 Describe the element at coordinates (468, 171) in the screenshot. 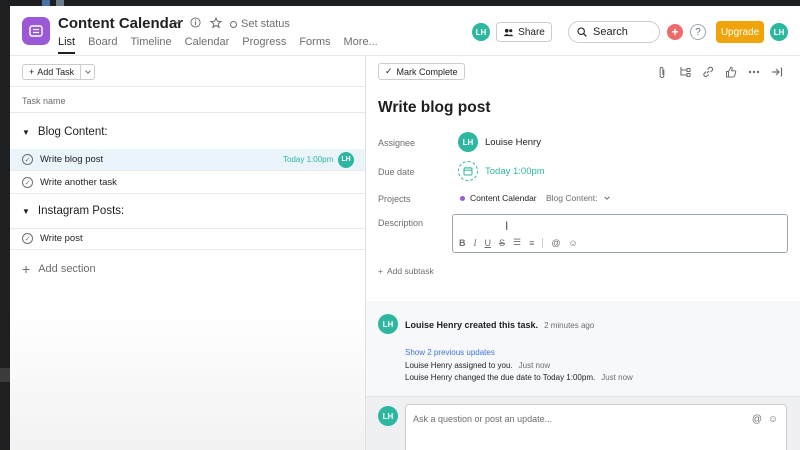

I see `calendar-icon` at that location.